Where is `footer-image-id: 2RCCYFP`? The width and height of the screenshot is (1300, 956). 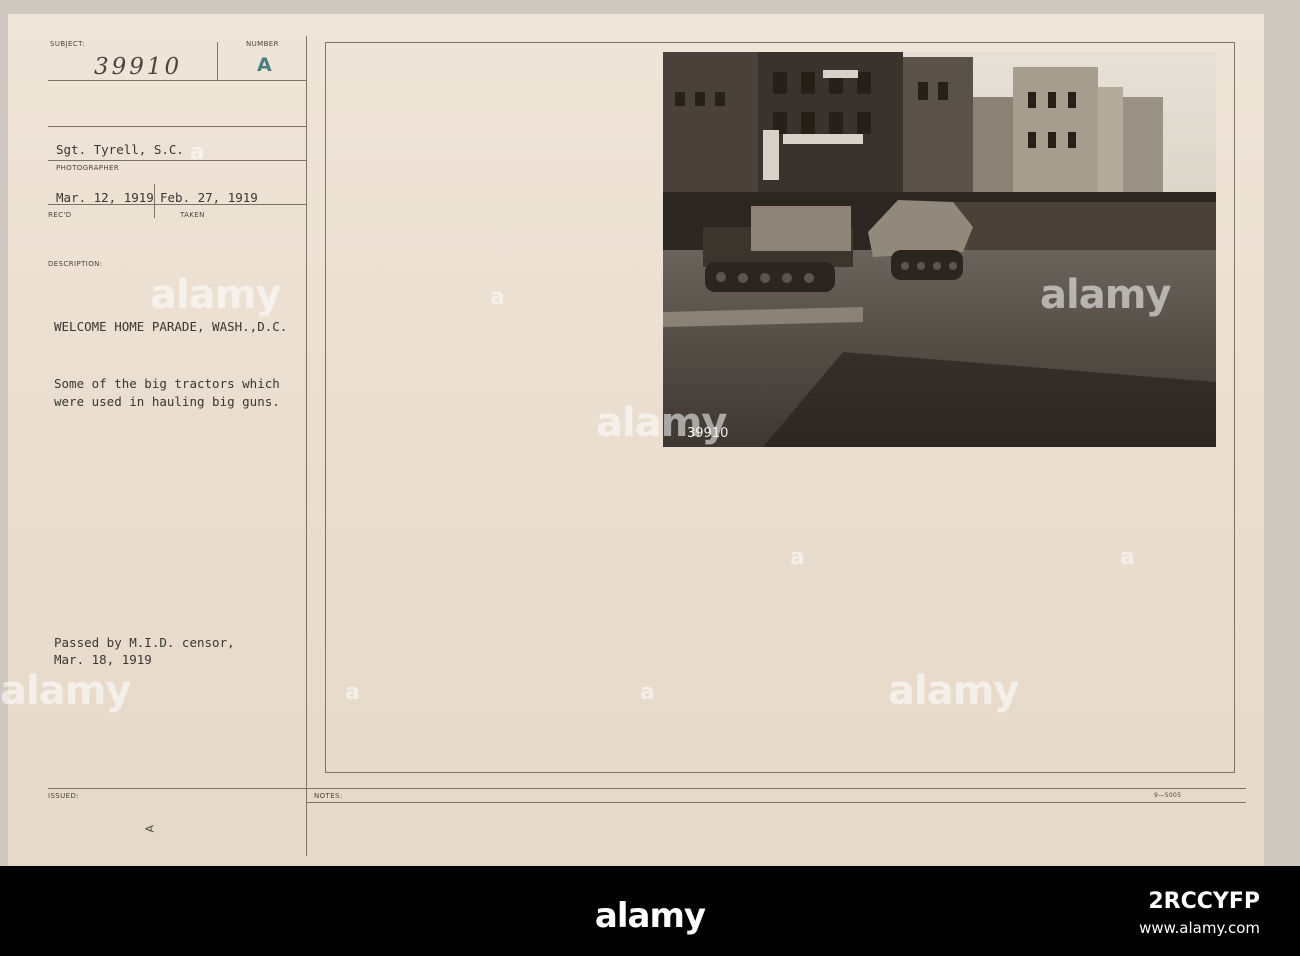
footer-image-id: 2RCCYFP is located at coordinates (1204, 901).